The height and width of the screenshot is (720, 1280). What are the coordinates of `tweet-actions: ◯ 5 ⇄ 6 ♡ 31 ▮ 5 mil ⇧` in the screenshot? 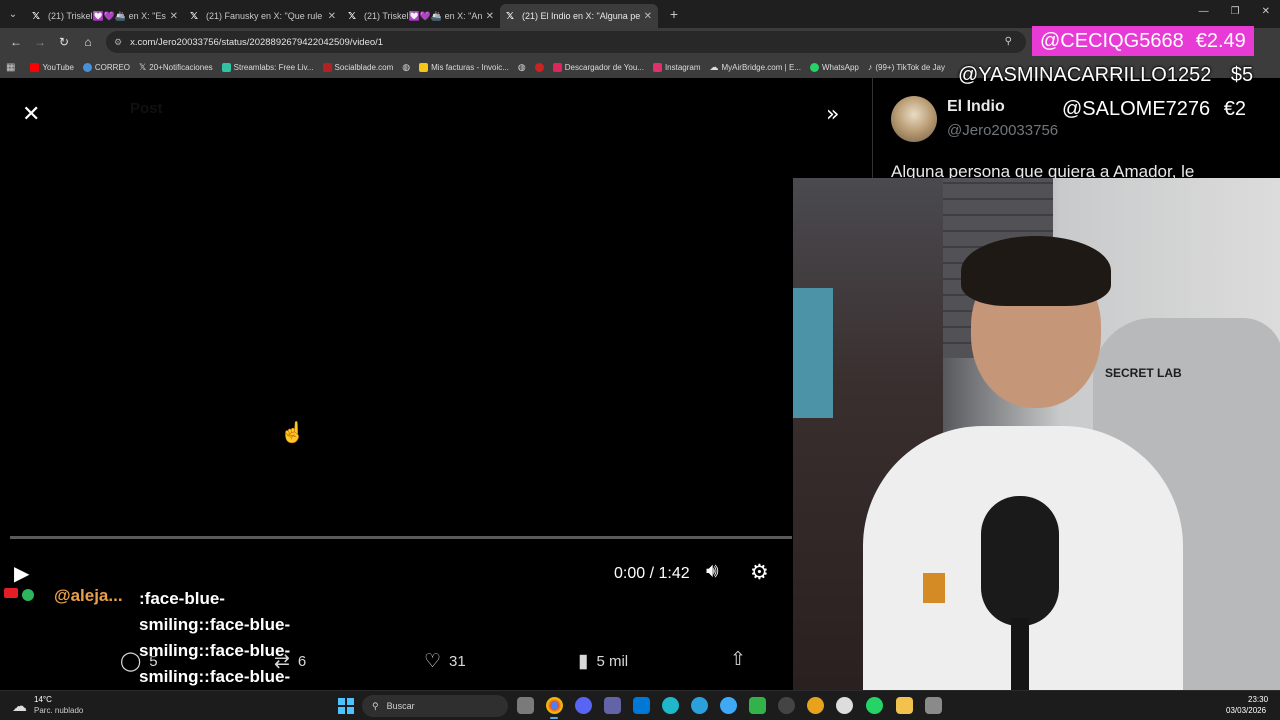 It's located at (395, 660).